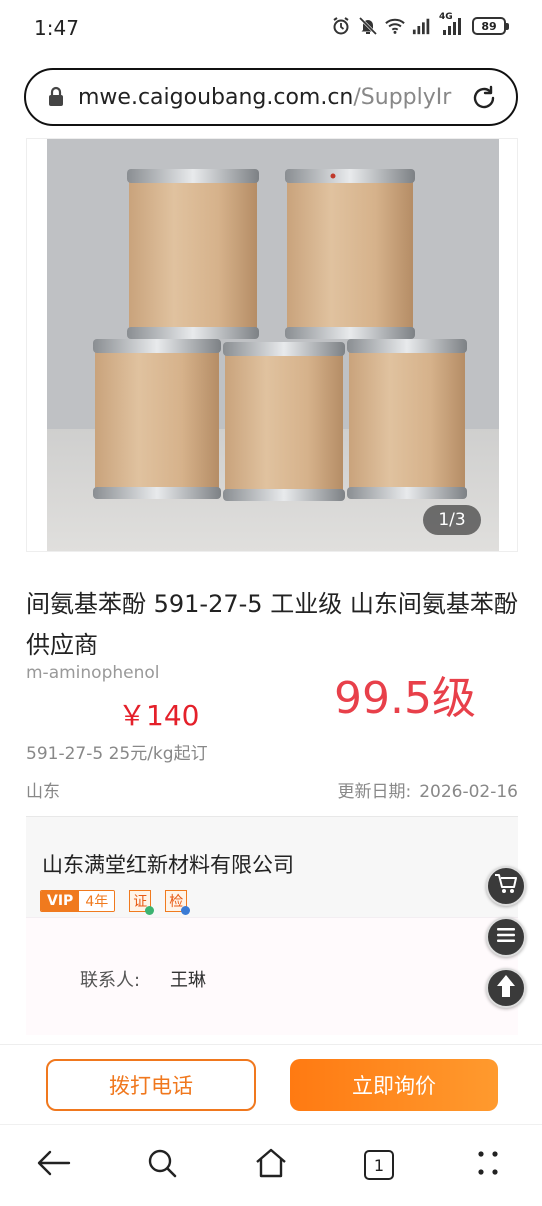 Image resolution: width=542 pixels, height=1206 pixels. I want to click on update-date: 更新日期: 2026-02-16, so click(427, 789).